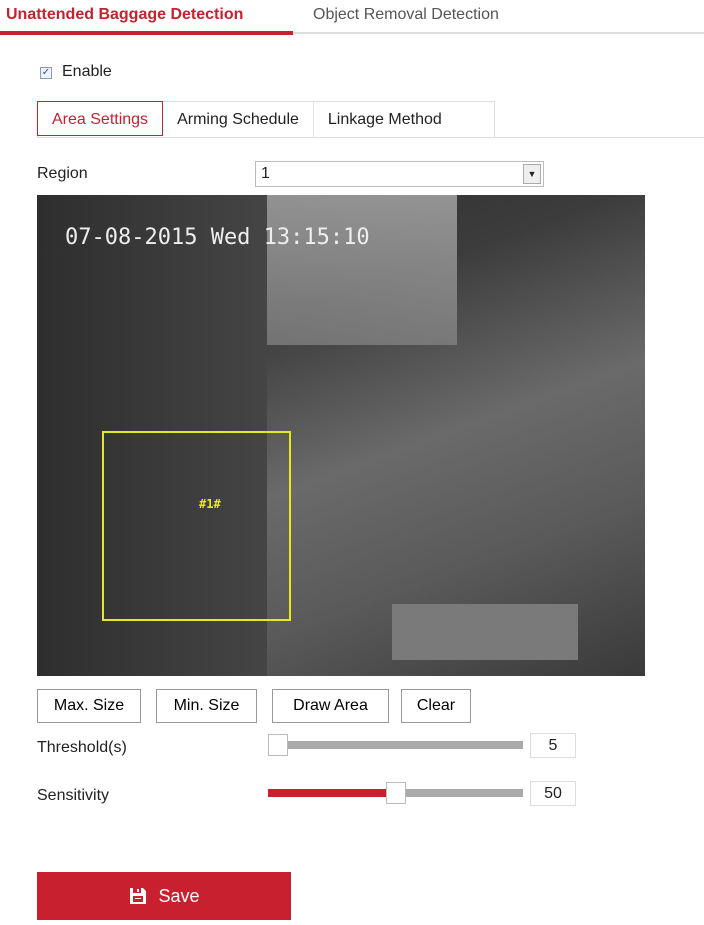  I want to click on sensitivity-slider, so click(395, 793).